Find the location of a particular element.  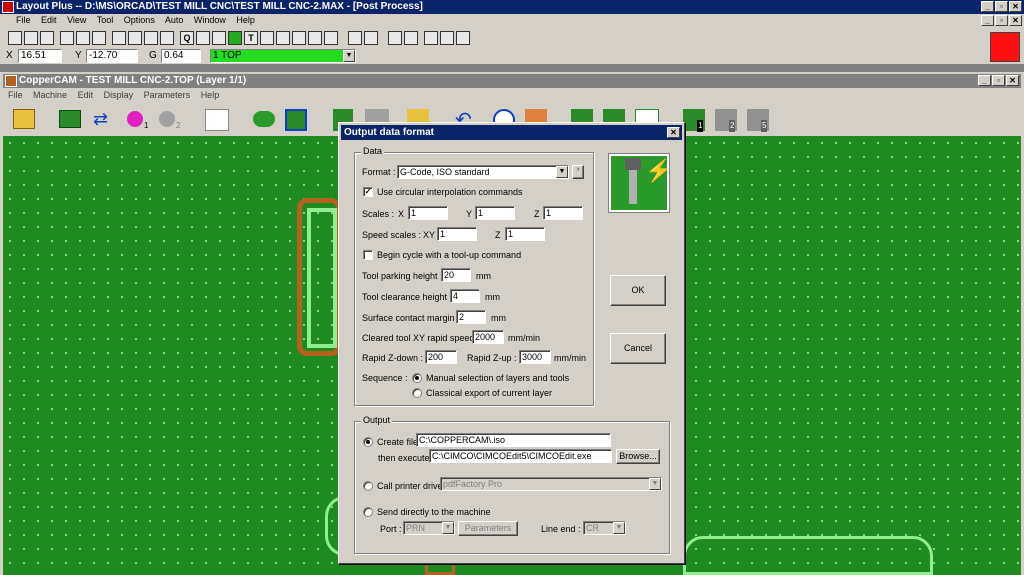

add-segment-icon is located at coordinates (411, 38).